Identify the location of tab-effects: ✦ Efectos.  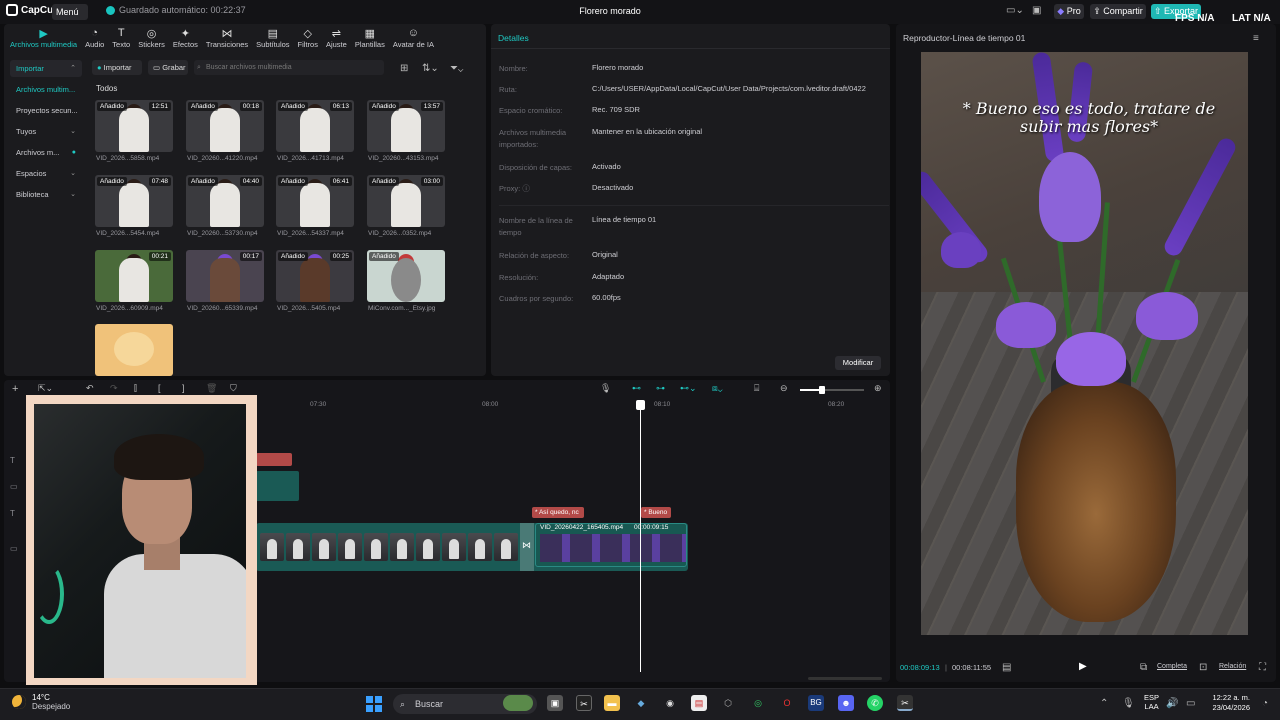
(185, 39).